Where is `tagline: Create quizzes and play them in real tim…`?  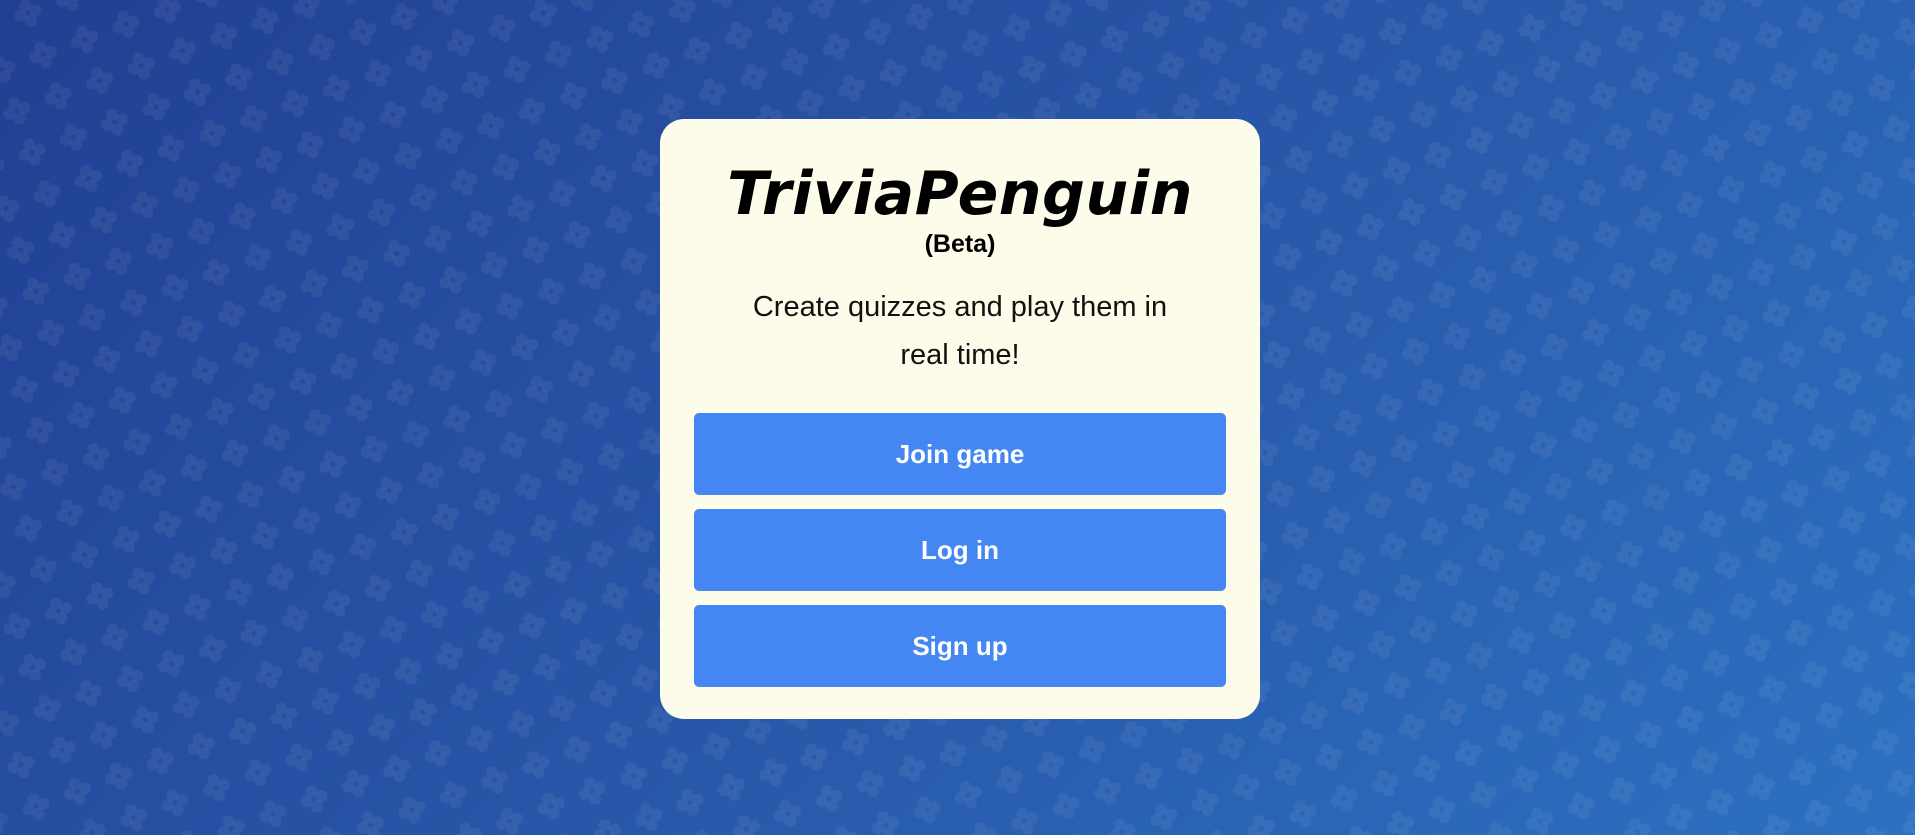 tagline: Create quizzes and play them in real tim… is located at coordinates (960, 331).